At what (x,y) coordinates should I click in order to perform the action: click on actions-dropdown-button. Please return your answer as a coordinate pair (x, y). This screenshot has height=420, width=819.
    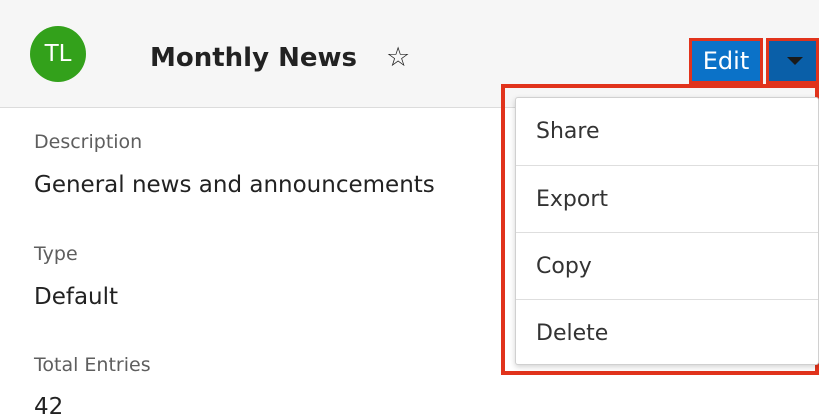
    Looking at the image, I should click on (792, 61).